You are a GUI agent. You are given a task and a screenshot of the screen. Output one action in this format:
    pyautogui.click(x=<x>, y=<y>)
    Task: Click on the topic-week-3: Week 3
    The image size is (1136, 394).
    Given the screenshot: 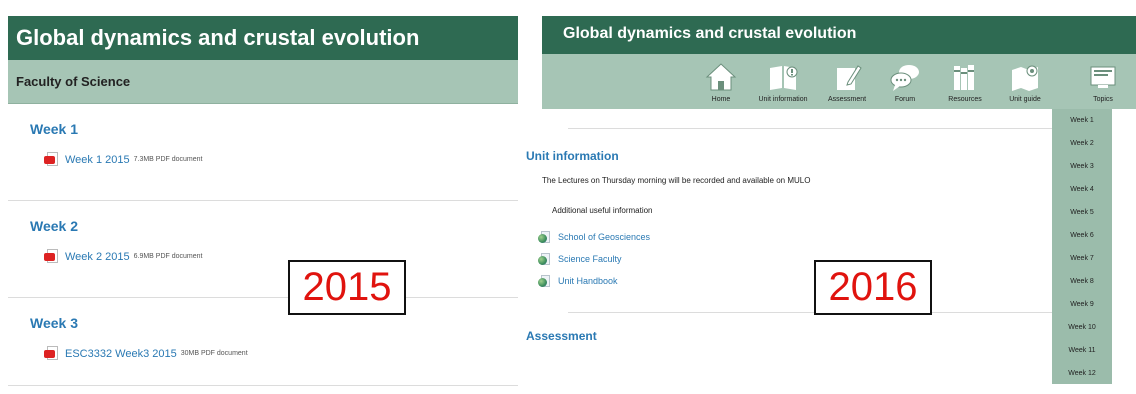 What is the action you would take?
    pyautogui.click(x=1082, y=166)
    